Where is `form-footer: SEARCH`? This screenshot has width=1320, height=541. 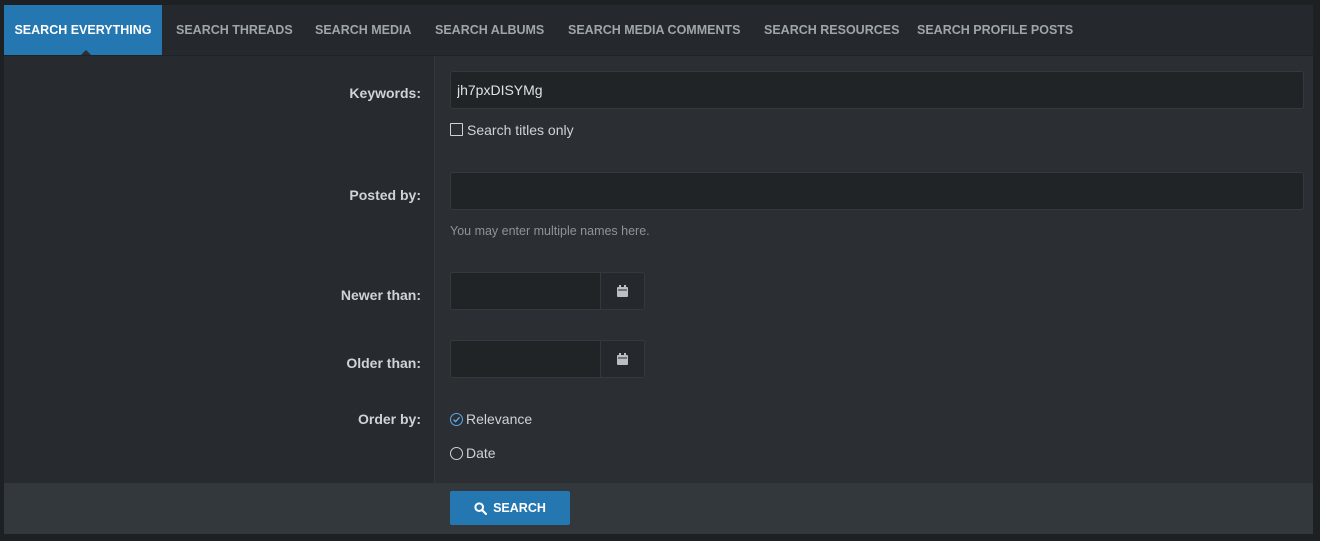 form-footer: SEARCH is located at coordinates (658, 508).